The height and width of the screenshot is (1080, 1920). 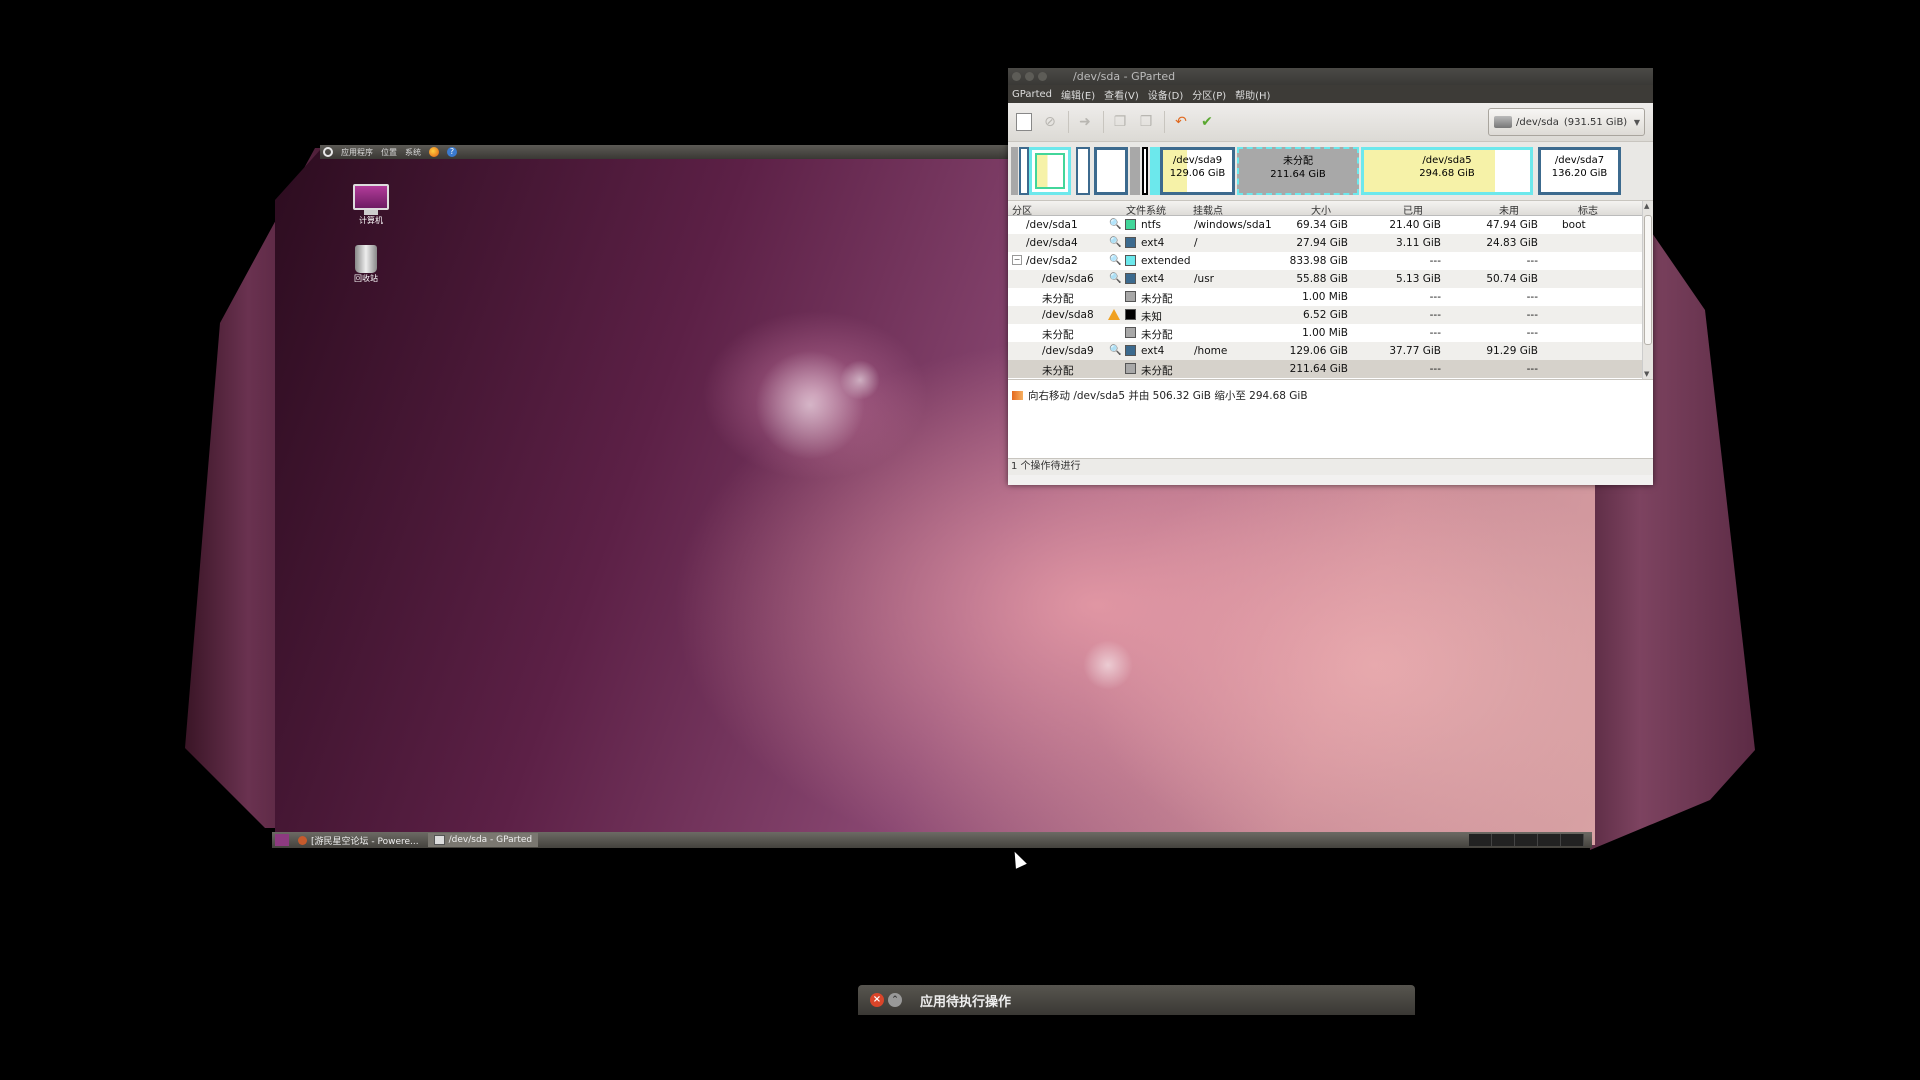 What do you see at coordinates (1022, 209) in the screenshot?
I see `column-partition: 分区` at bounding box center [1022, 209].